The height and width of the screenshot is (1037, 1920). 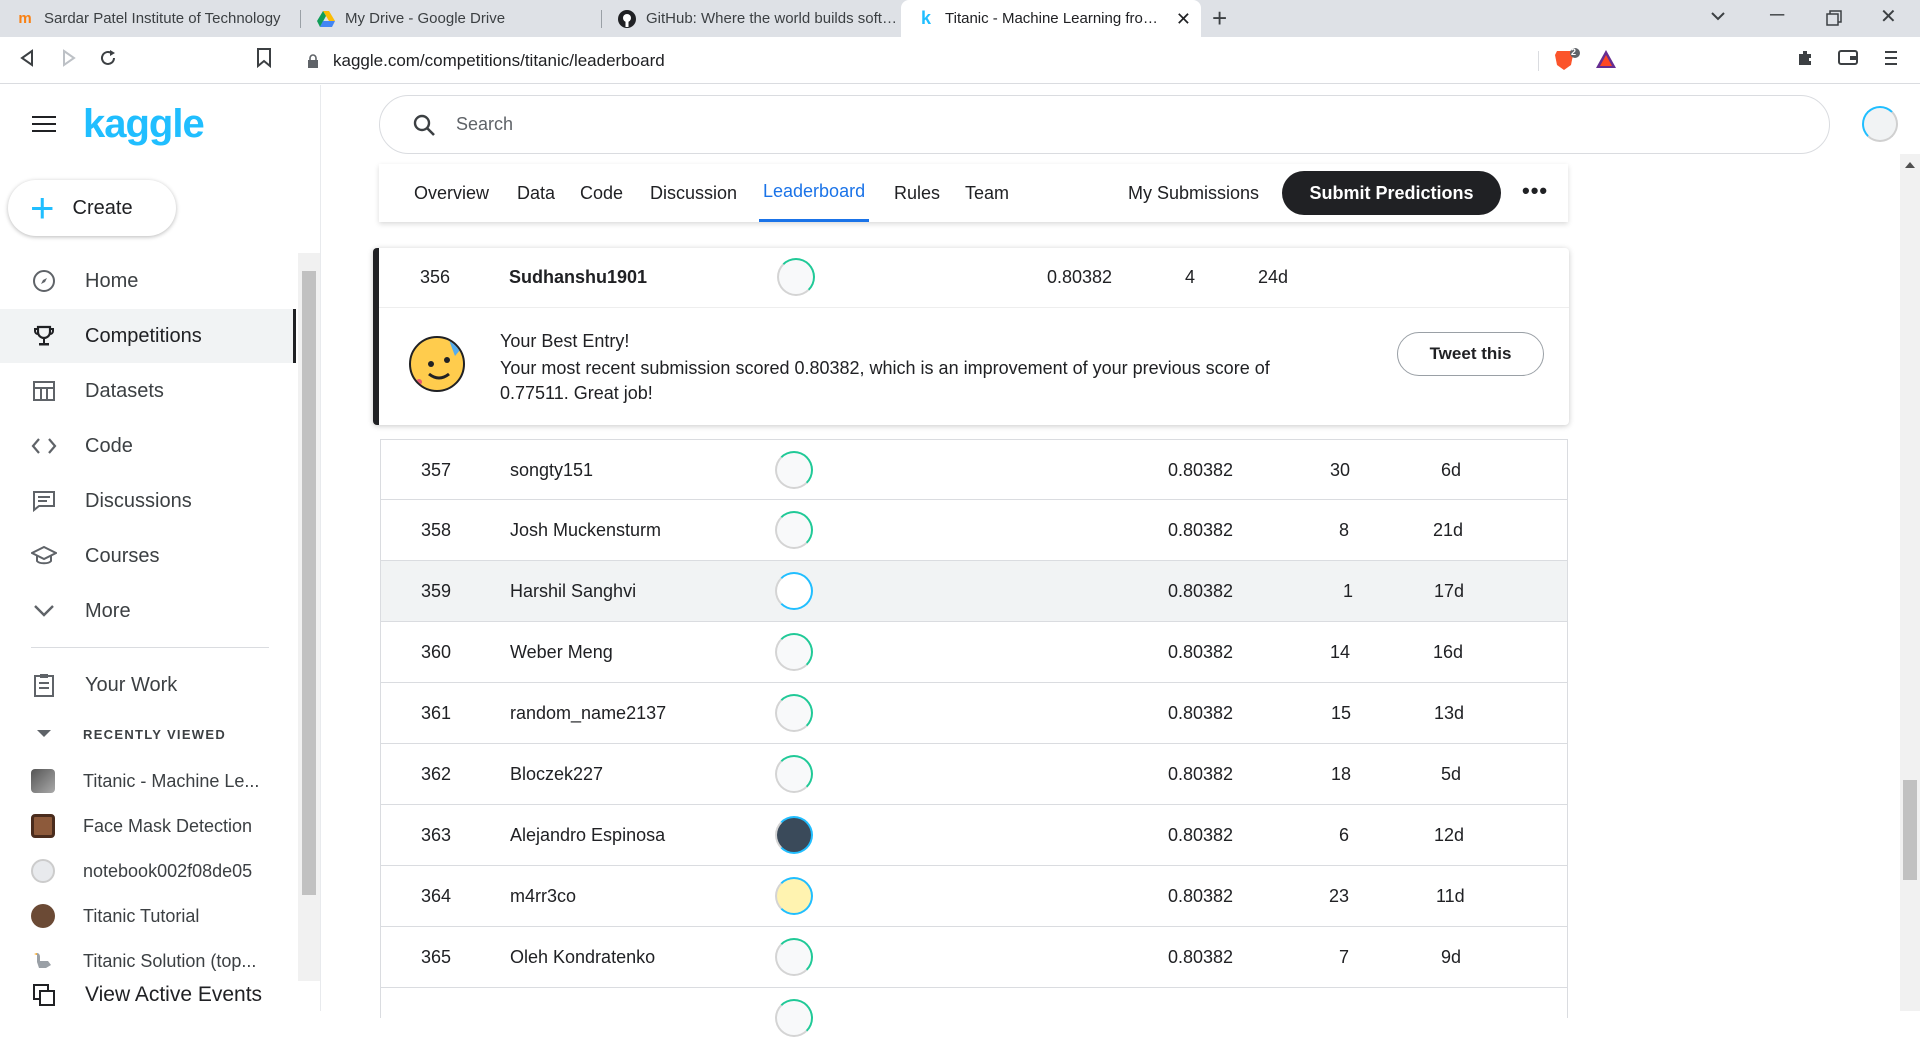 What do you see at coordinates (148, 501) in the screenshot?
I see `sidebar-item-discussions: Discussions` at bounding box center [148, 501].